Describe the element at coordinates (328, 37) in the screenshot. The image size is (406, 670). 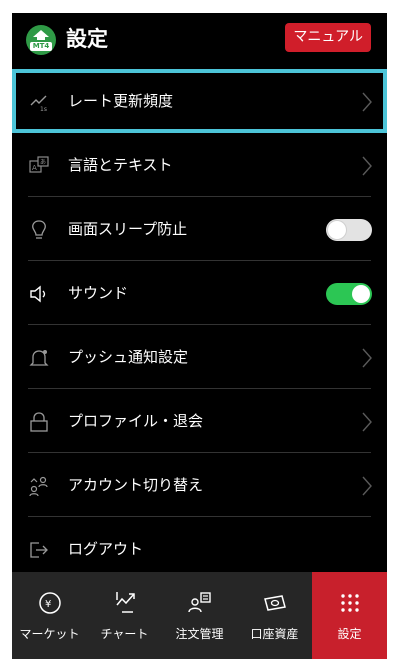
I see `manual-button: マニュアル` at that location.